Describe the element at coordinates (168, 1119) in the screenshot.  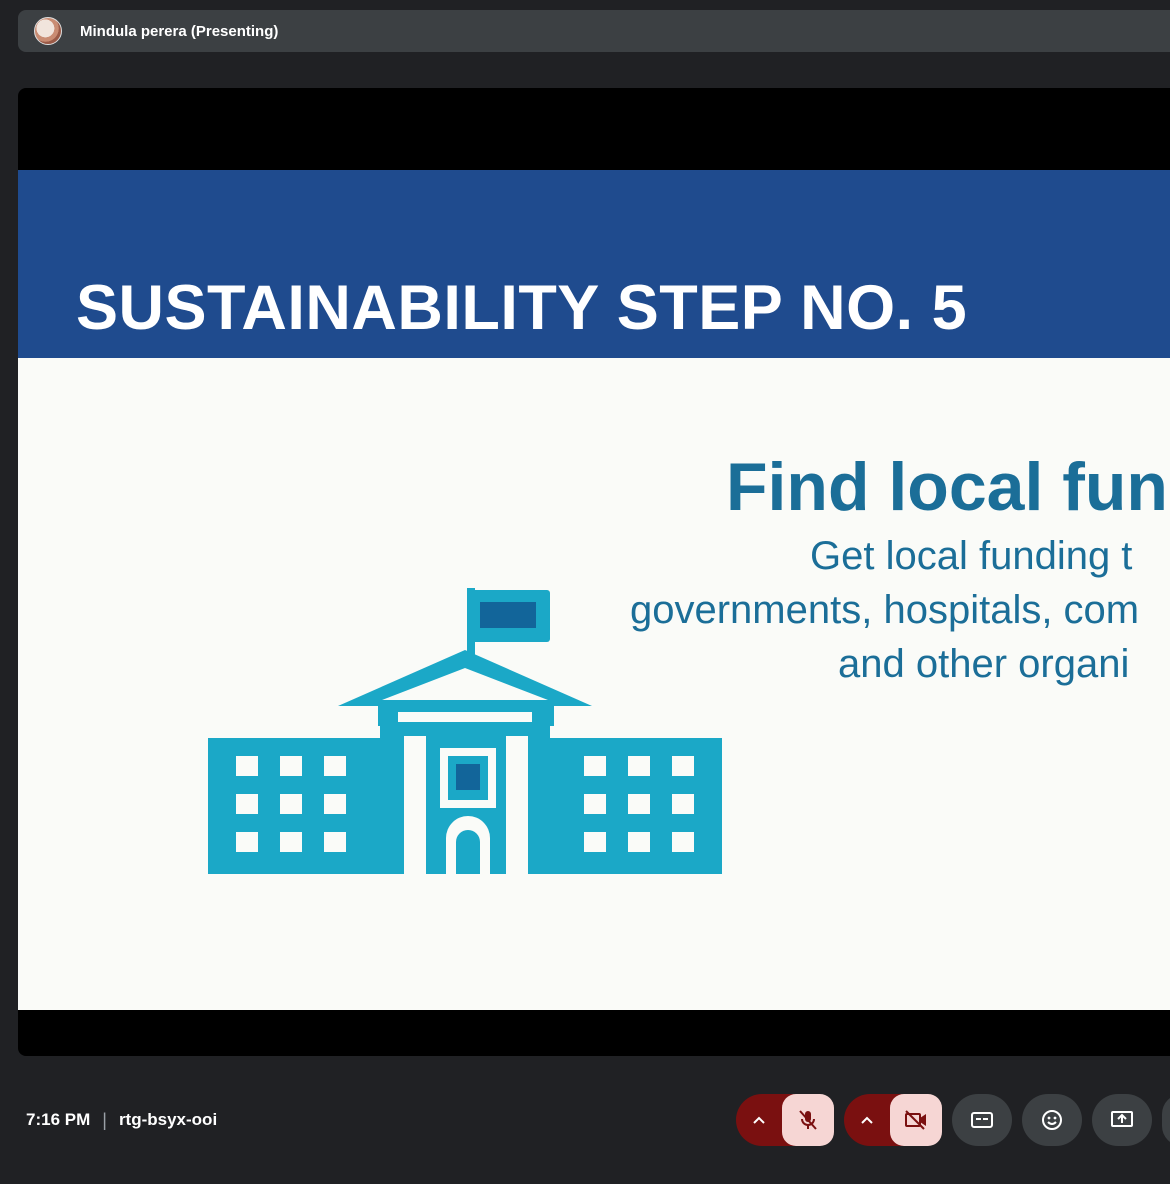
I see `meeting-code: rtg-bsyx-ooi` at that location.